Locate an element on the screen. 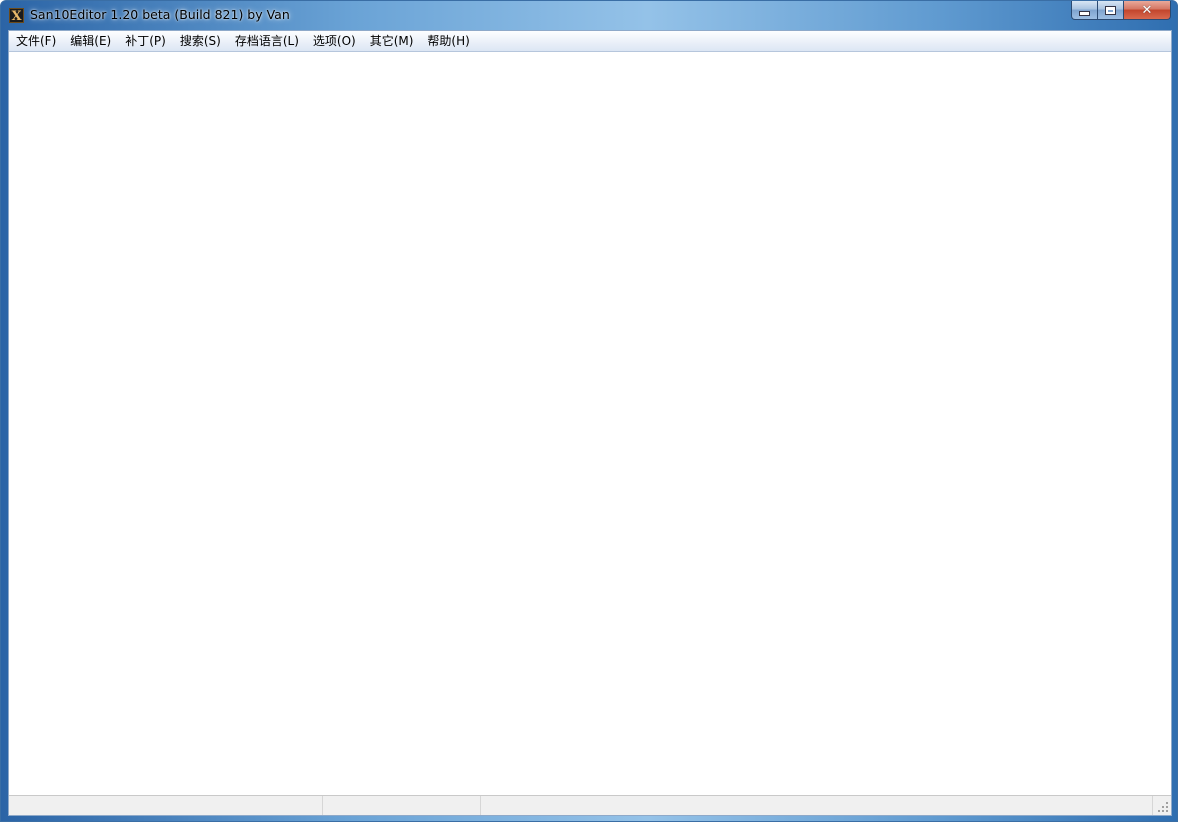 This screenshot has width=1178, height=822. menu-options: 选项(O) is located at coordinates (334, 41).